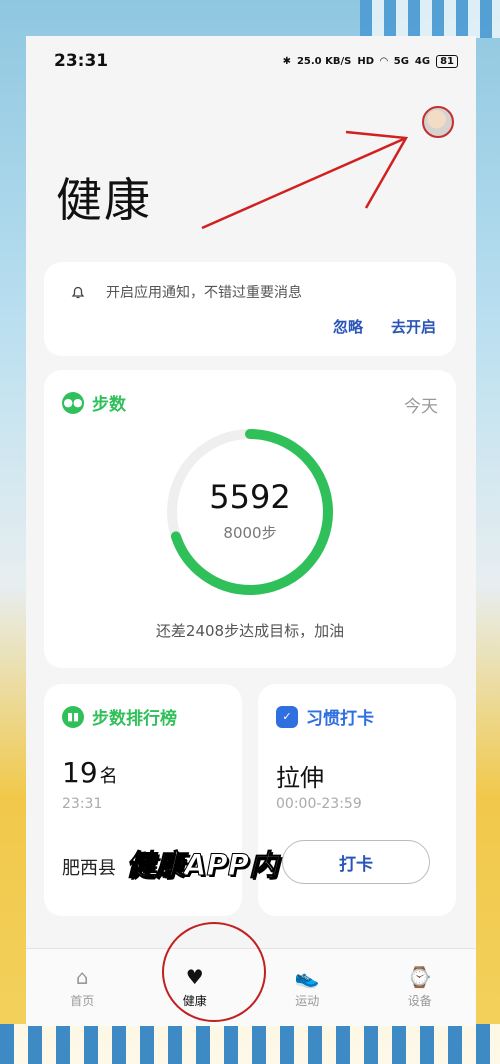  What do you see at coordinates (108, 776) in the screenshot?
I see `rank-unit: 名` at bounding box center [108, 776].